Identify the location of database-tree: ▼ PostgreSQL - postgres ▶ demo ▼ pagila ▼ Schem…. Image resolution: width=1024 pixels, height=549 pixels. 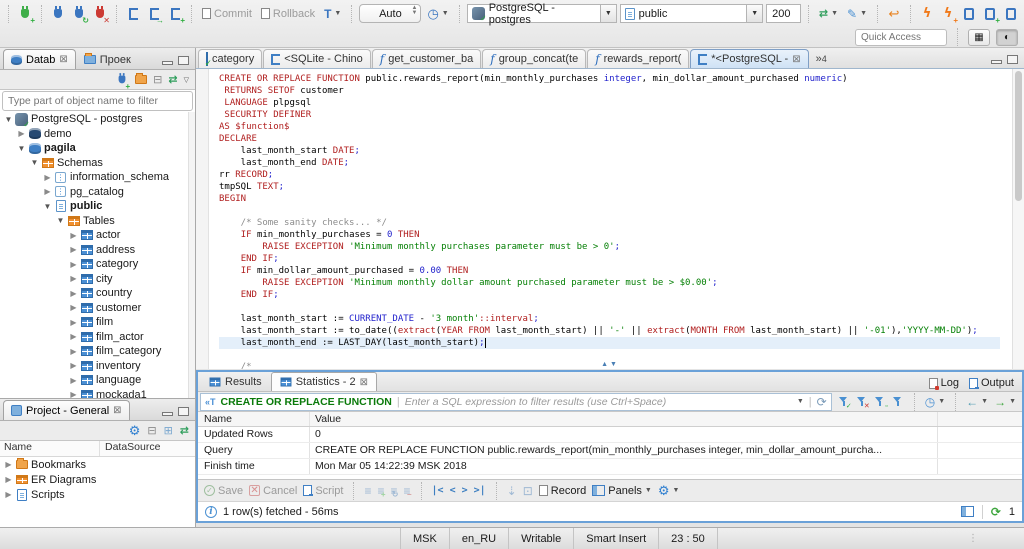
(97, 255).